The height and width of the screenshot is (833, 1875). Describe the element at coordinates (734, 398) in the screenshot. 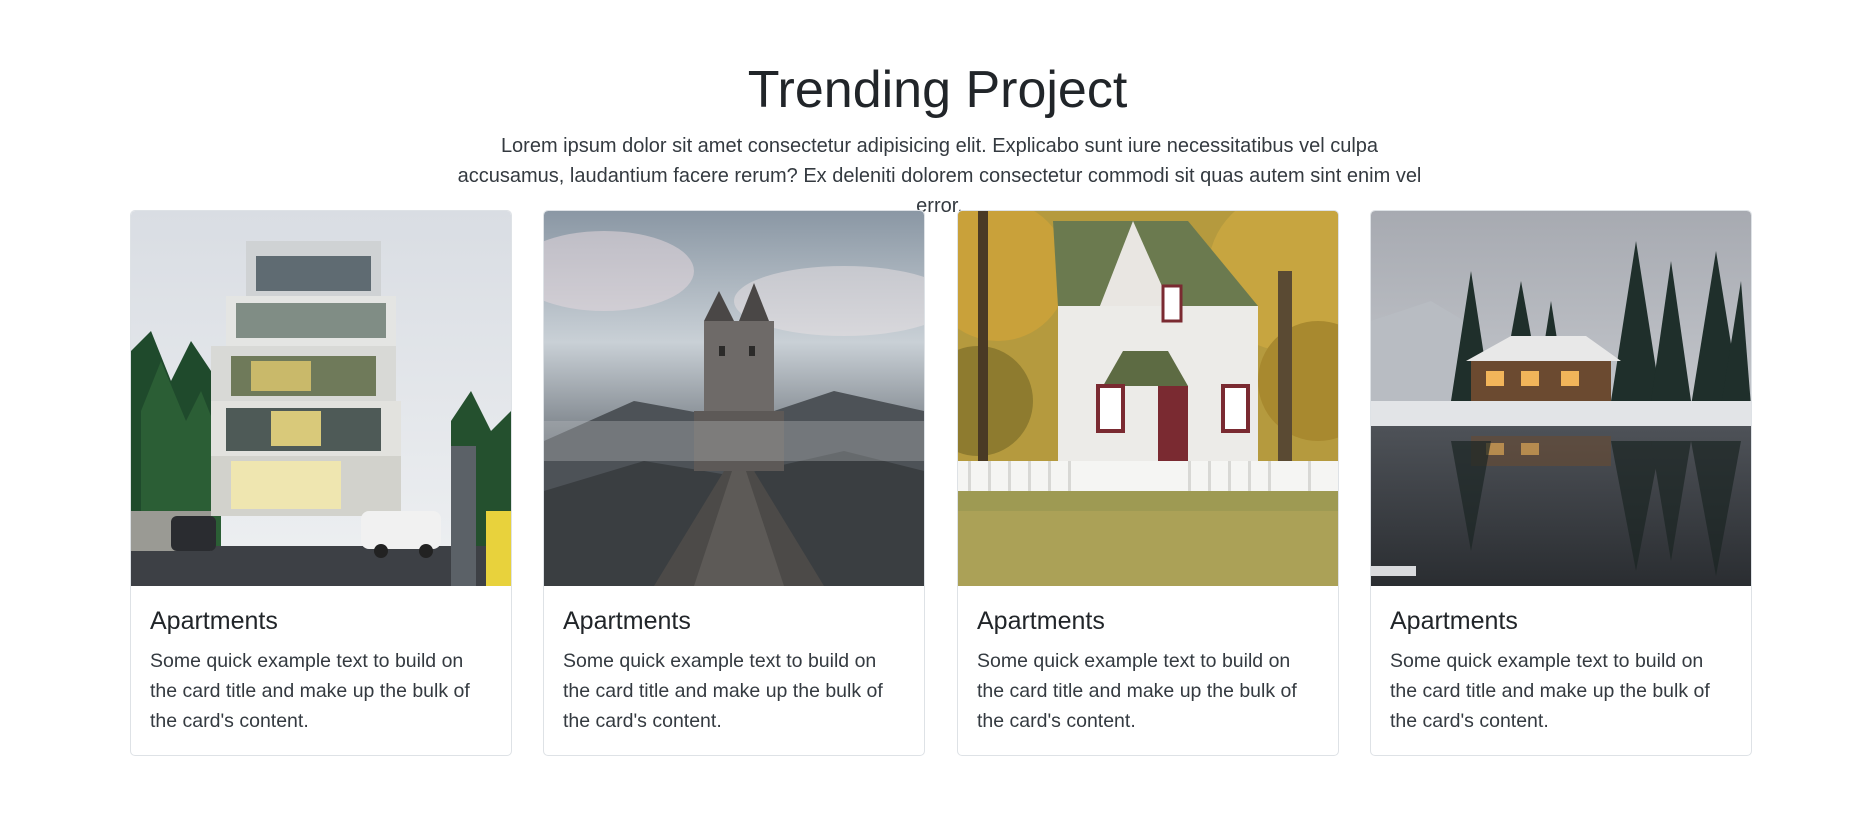

I see `card-image-misty-castle` at that location.